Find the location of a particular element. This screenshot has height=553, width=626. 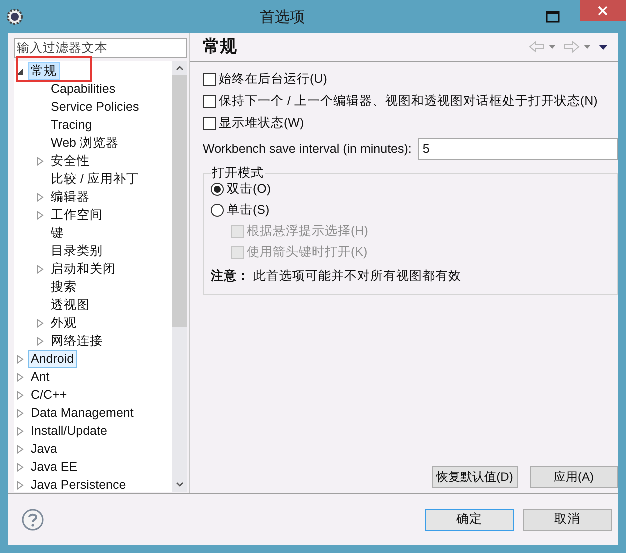

field-label: Workbench save interval (in minutes): is located at coordinates (307, 149).